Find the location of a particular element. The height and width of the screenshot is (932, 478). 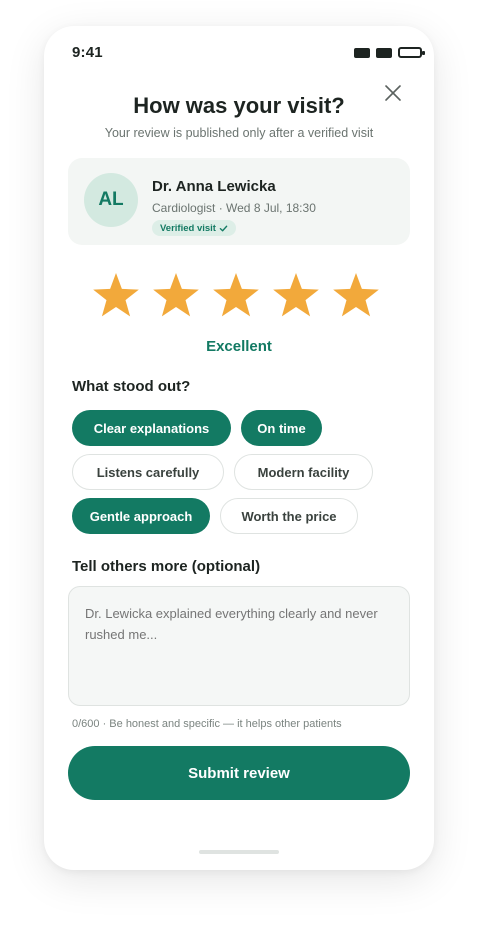

status-icons is located at coordinates (389, 52).